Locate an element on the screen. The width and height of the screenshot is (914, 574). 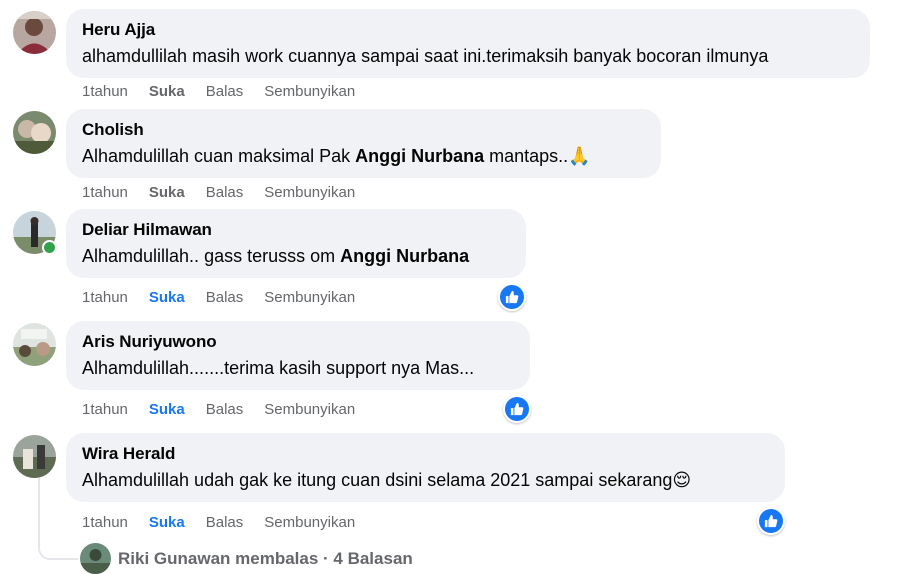
comment-author: Heru Ajja is located at coordinates (468, 30).